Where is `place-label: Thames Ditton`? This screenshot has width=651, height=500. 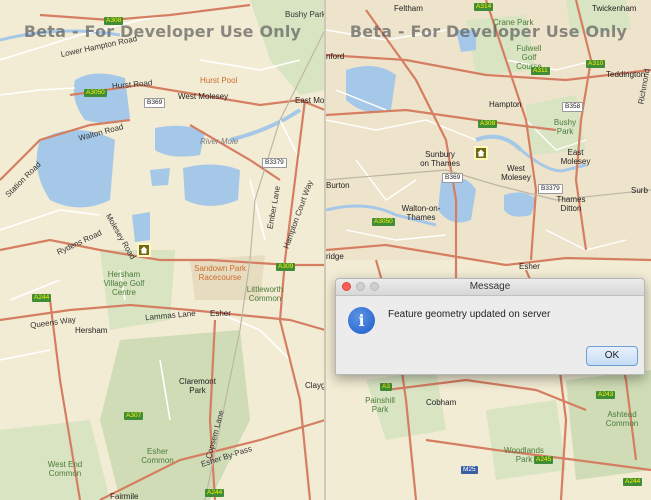 place-label: Thames Ditton is located at coordinates (571, 204).